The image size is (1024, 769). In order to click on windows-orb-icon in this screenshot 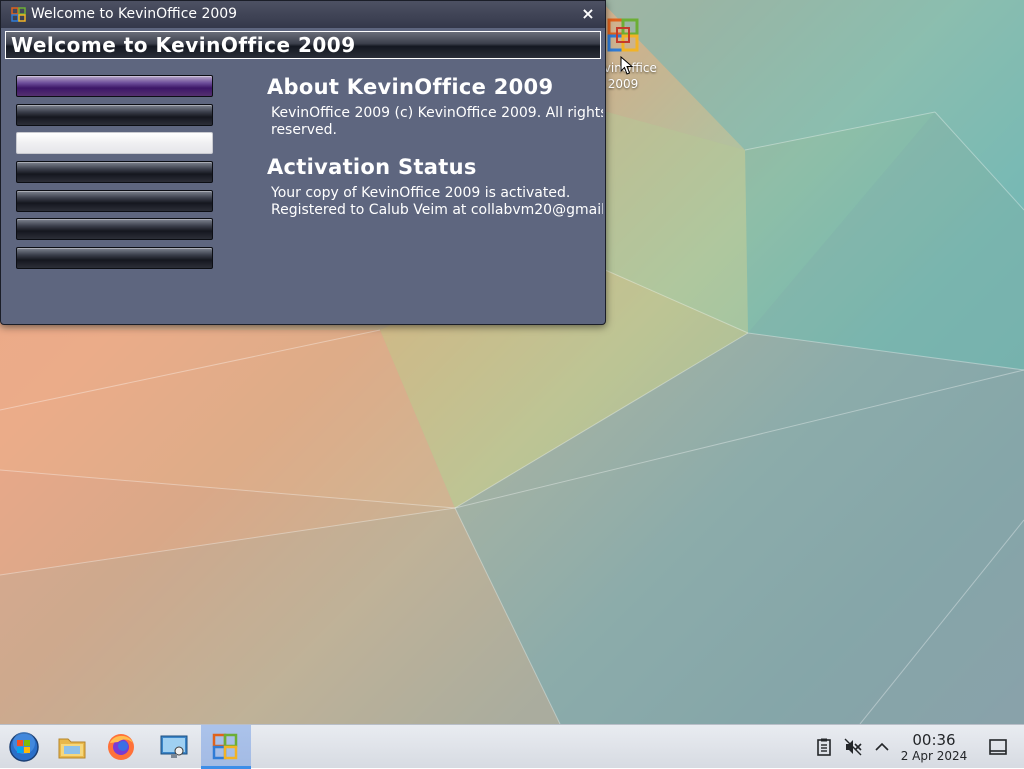, I will do `click(24, 747)`.